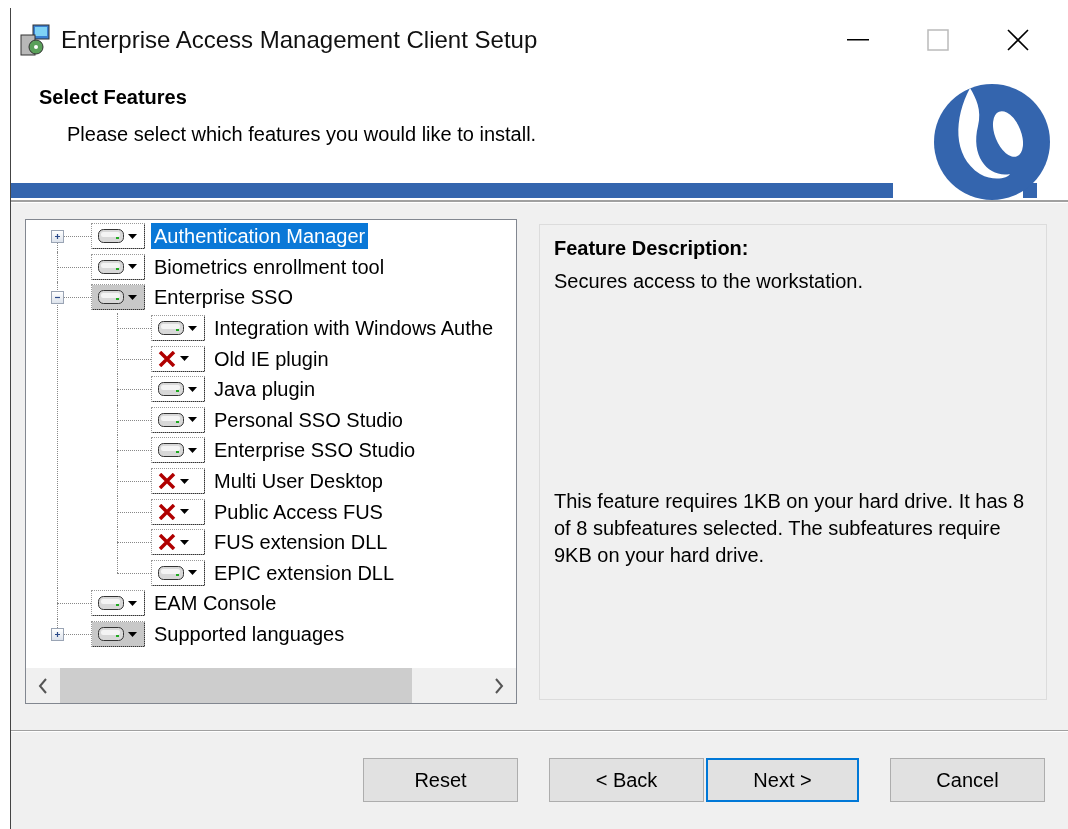 This screenshot has width=1068, height=829. Describe the element at coordinates (300, 40) in the screenshot. I see `window-title: Enterprise Access Management Client Setup` at that location.